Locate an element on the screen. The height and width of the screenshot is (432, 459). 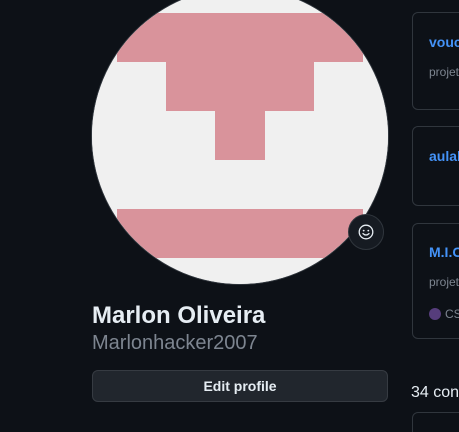
language-color-dot is located at coordinates (435, 314).